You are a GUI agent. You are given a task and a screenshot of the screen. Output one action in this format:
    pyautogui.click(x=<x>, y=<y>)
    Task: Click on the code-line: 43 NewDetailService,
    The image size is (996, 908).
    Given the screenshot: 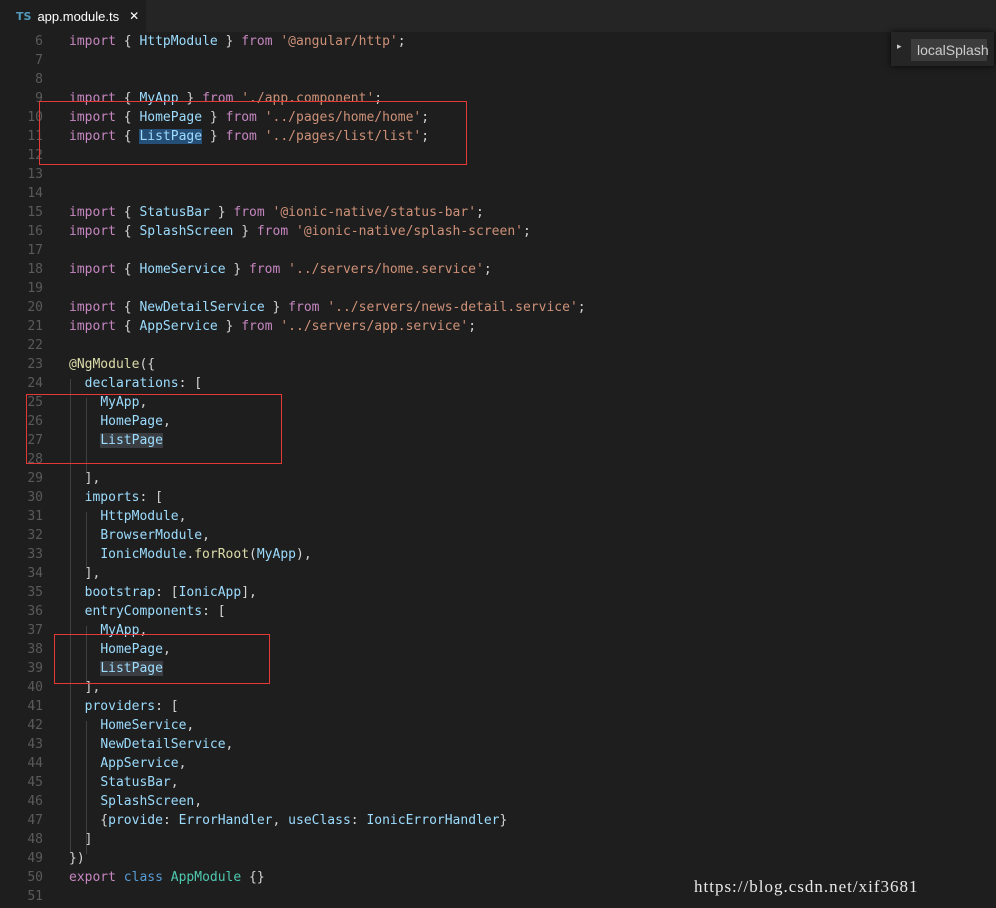 What is the action you would take?
    pyautogui.click(x=498, y=744)
    